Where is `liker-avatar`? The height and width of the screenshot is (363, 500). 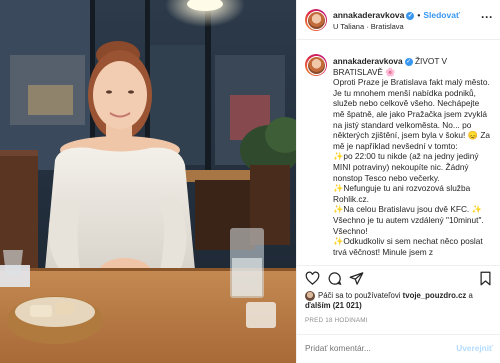 liker-avatar is located at coordinates (310, 296).